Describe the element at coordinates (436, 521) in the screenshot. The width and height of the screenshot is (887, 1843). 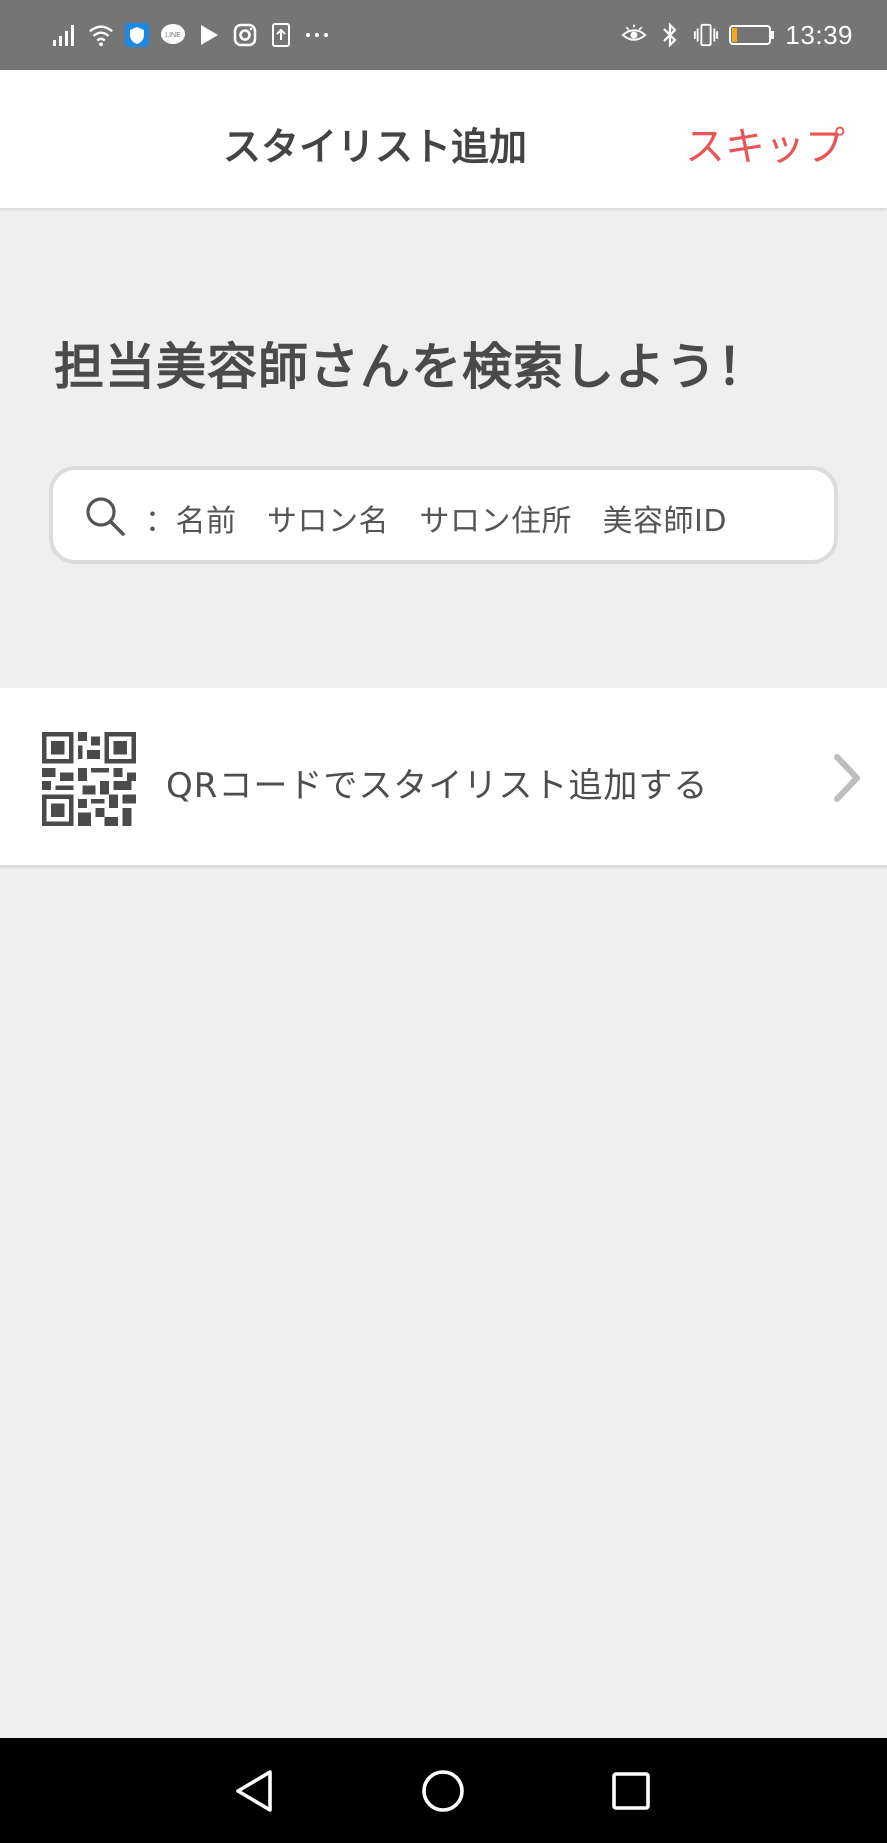
I see `search-placeholder: ：名前 サロン名 サロン住所 美容師ID` at that location.